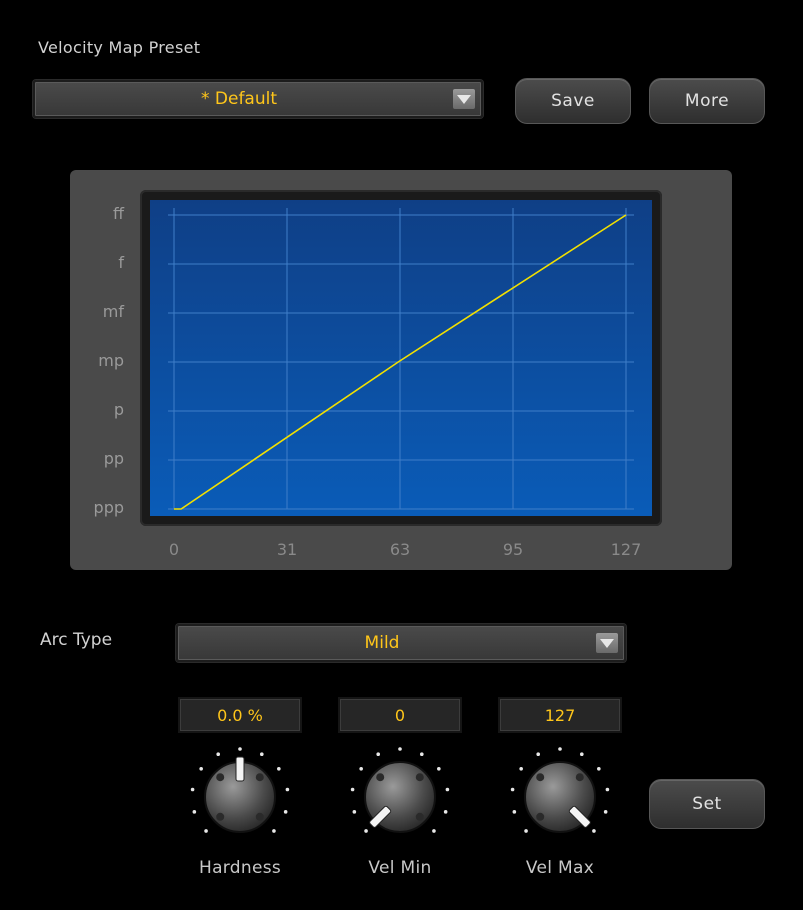 This screenshot has height=910, width=803. Describe the element at coordinates (240, 800) in the screenshot. I see `hardness-knob` at that location.